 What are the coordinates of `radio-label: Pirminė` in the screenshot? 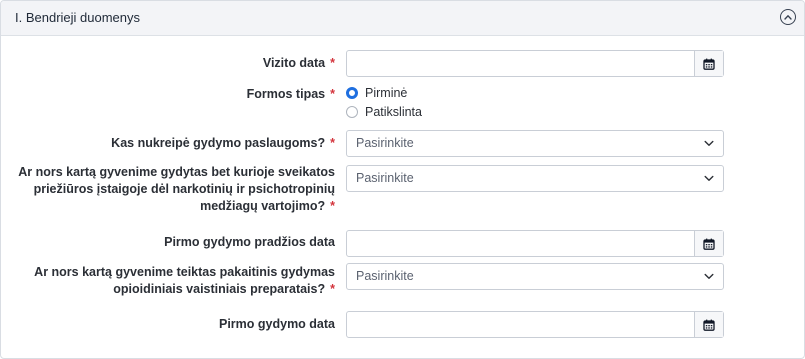 It's located at (386, 93).